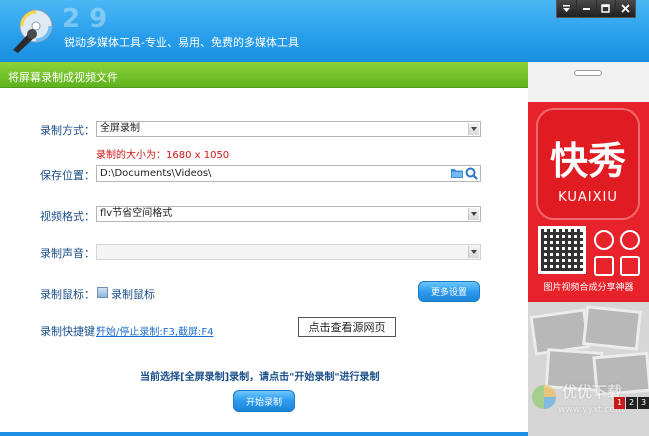 This screenshot has height=436, width=649. What do you see at coordinates (102, 292) in the screenshot?
I see `record-mouse-checkbox` at bounding box center [102, 292].